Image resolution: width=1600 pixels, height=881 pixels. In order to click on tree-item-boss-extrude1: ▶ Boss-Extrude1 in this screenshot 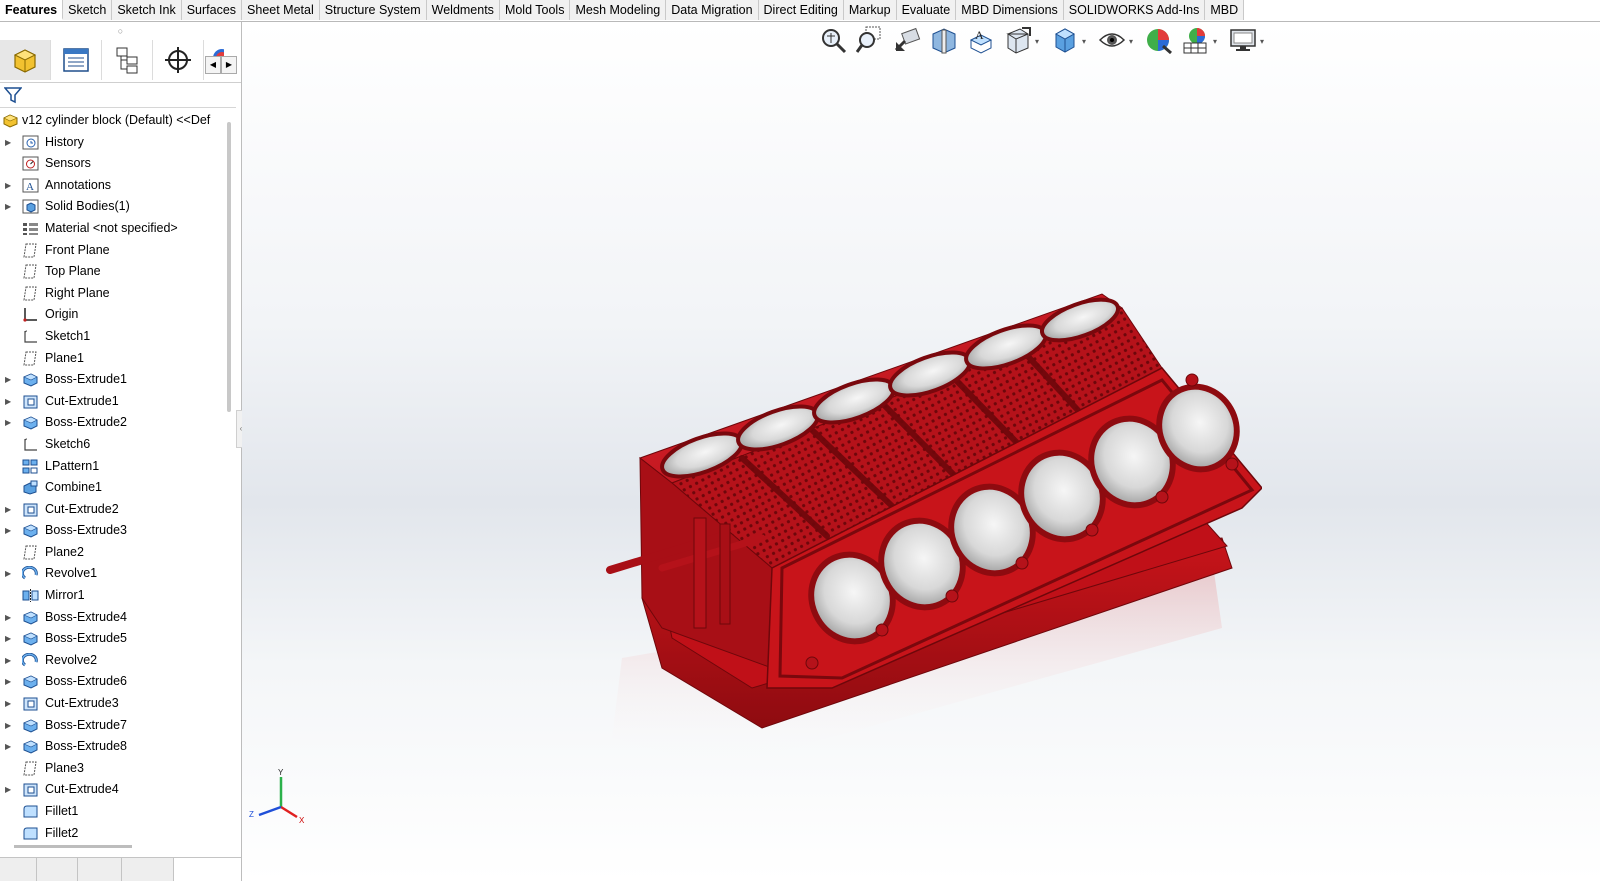, I will do `click(113, 380)`.